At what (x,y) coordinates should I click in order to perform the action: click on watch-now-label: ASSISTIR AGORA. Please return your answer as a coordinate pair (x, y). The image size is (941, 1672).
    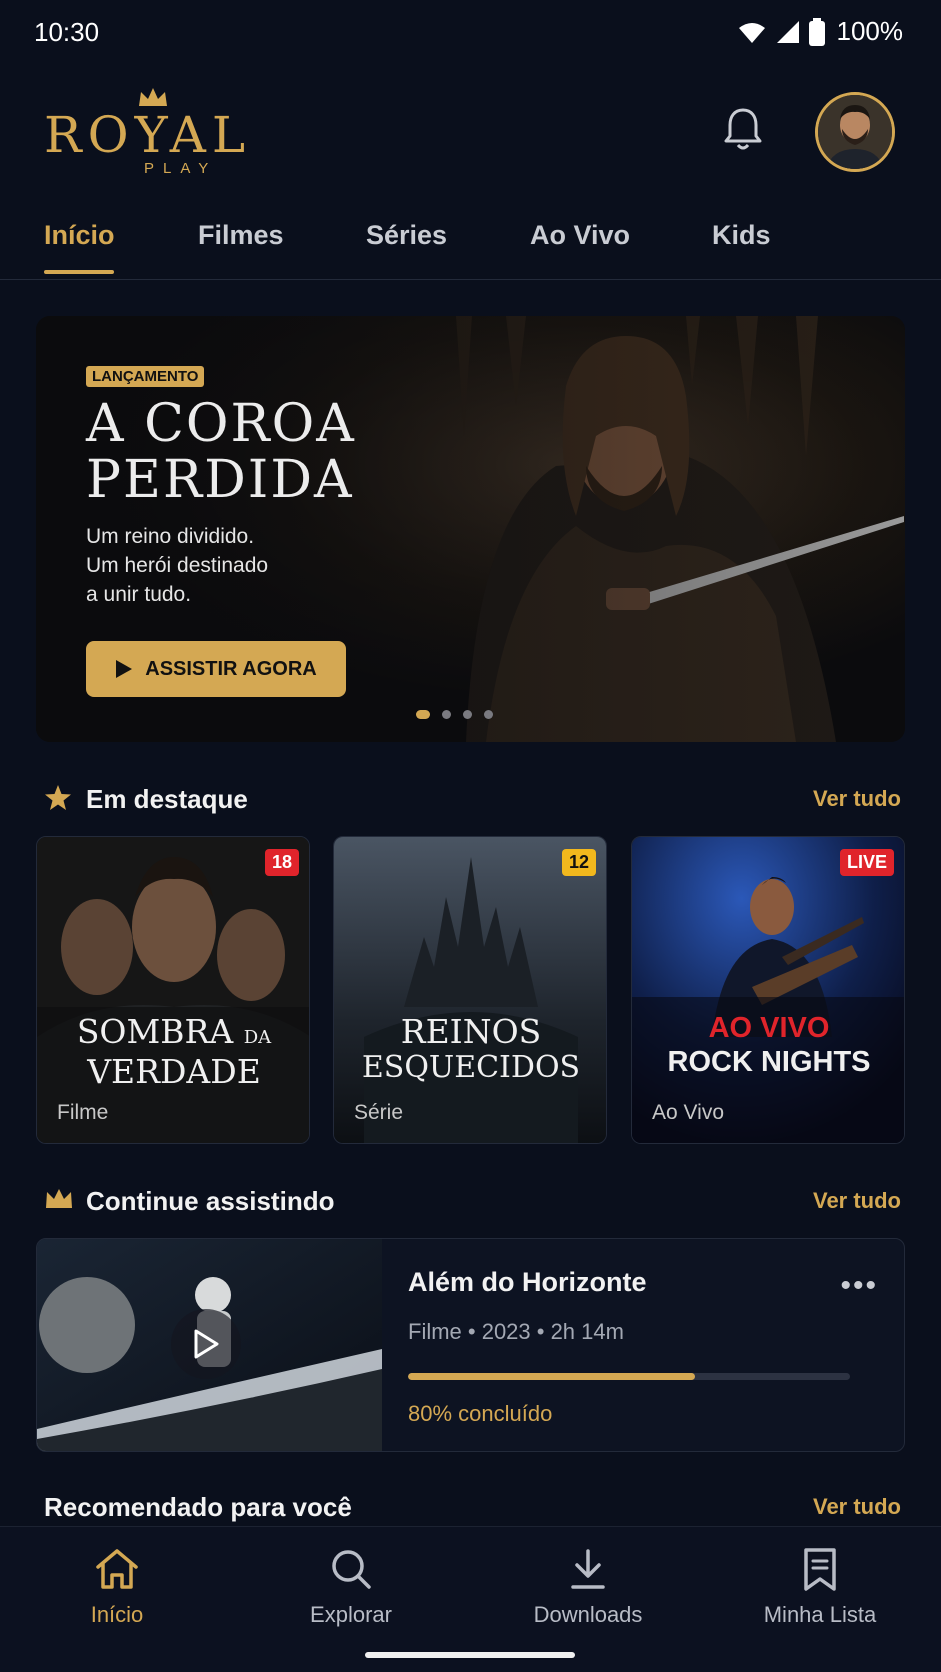
    Looking at the image, I should click on (231, 668).